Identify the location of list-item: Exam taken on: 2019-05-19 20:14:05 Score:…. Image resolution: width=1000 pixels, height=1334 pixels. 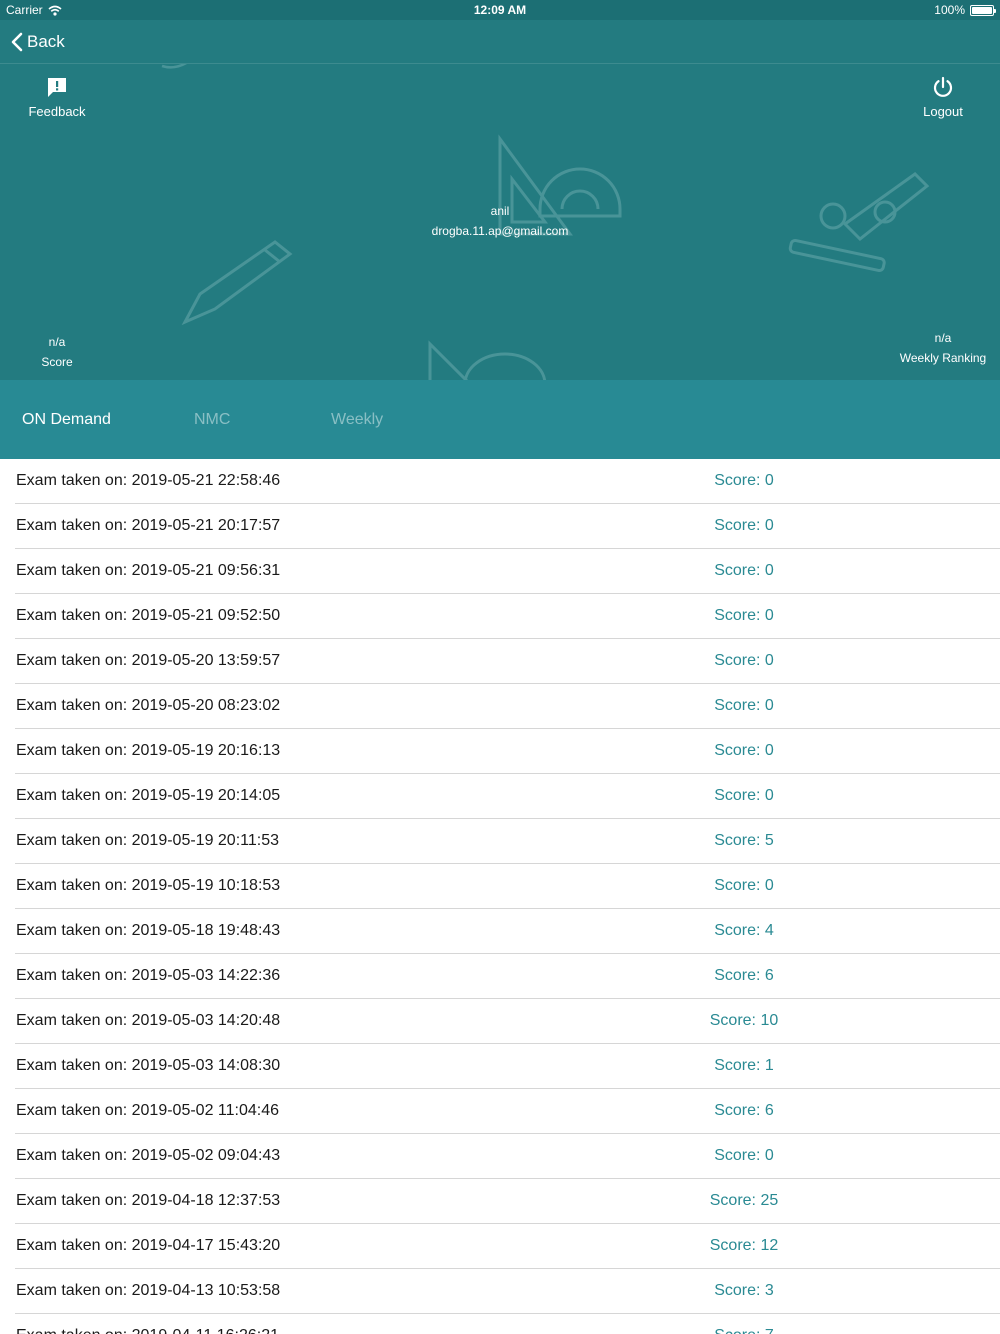
(507, 796).